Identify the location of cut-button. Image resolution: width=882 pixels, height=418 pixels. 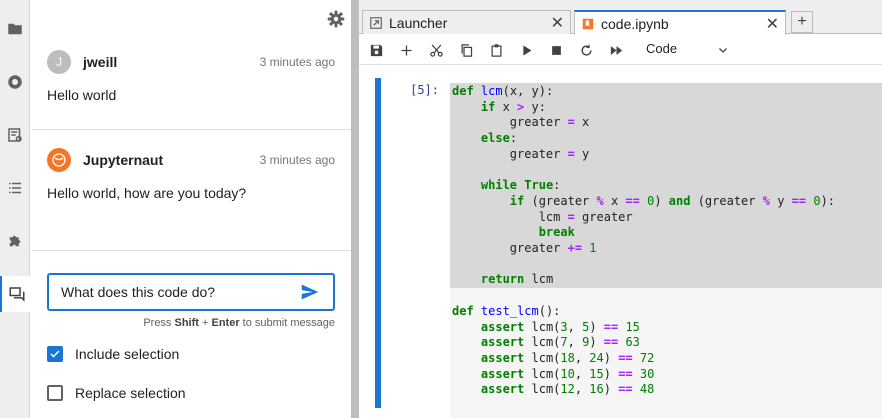
(436, 50).